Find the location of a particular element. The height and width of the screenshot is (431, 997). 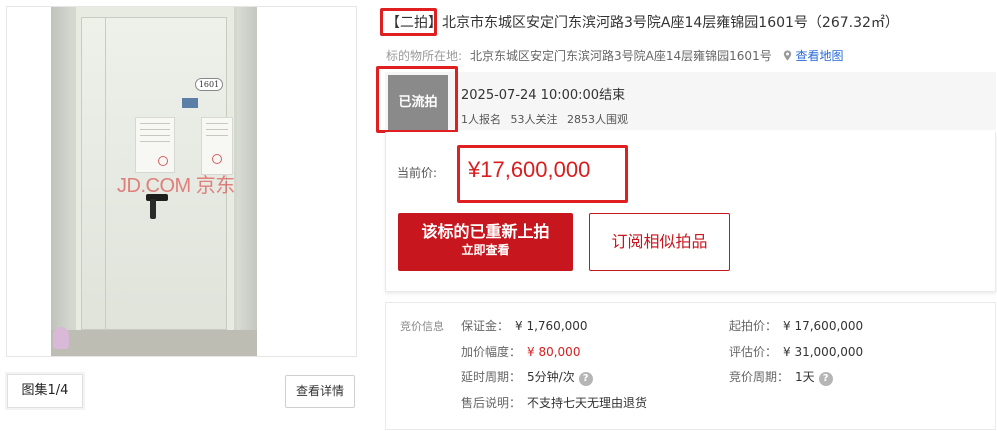

increment-value: ¥ 80,000 is located at coordinates (554, 352).